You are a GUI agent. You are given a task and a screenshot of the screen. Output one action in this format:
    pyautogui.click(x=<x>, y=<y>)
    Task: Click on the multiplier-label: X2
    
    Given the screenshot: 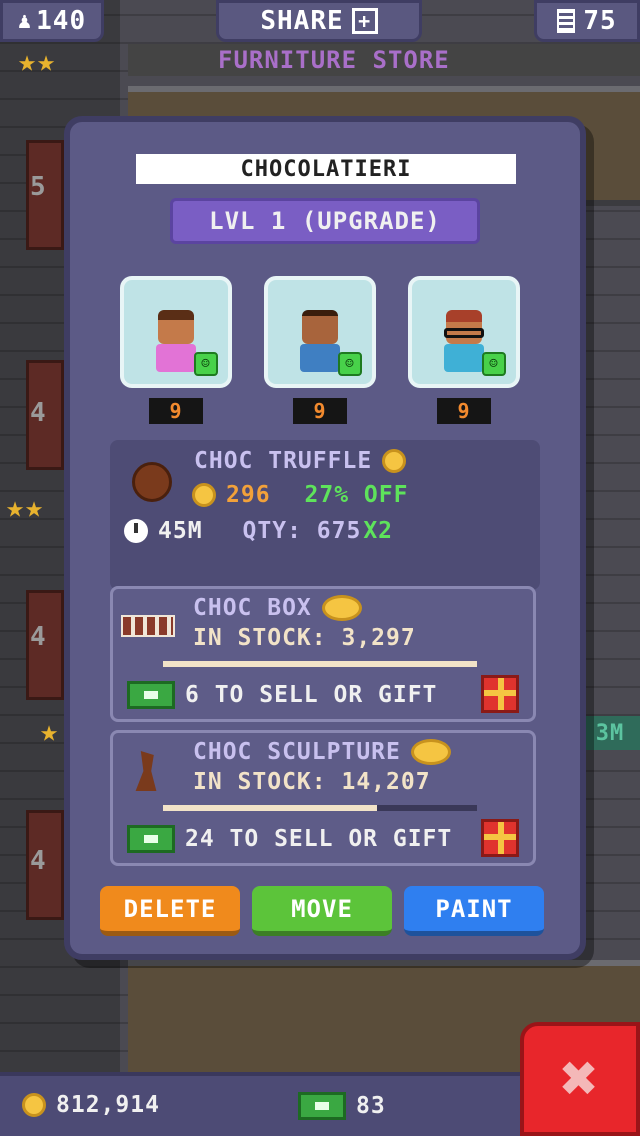 What is the action you would take?
    pyautogui.click(x=378, y=531)
    